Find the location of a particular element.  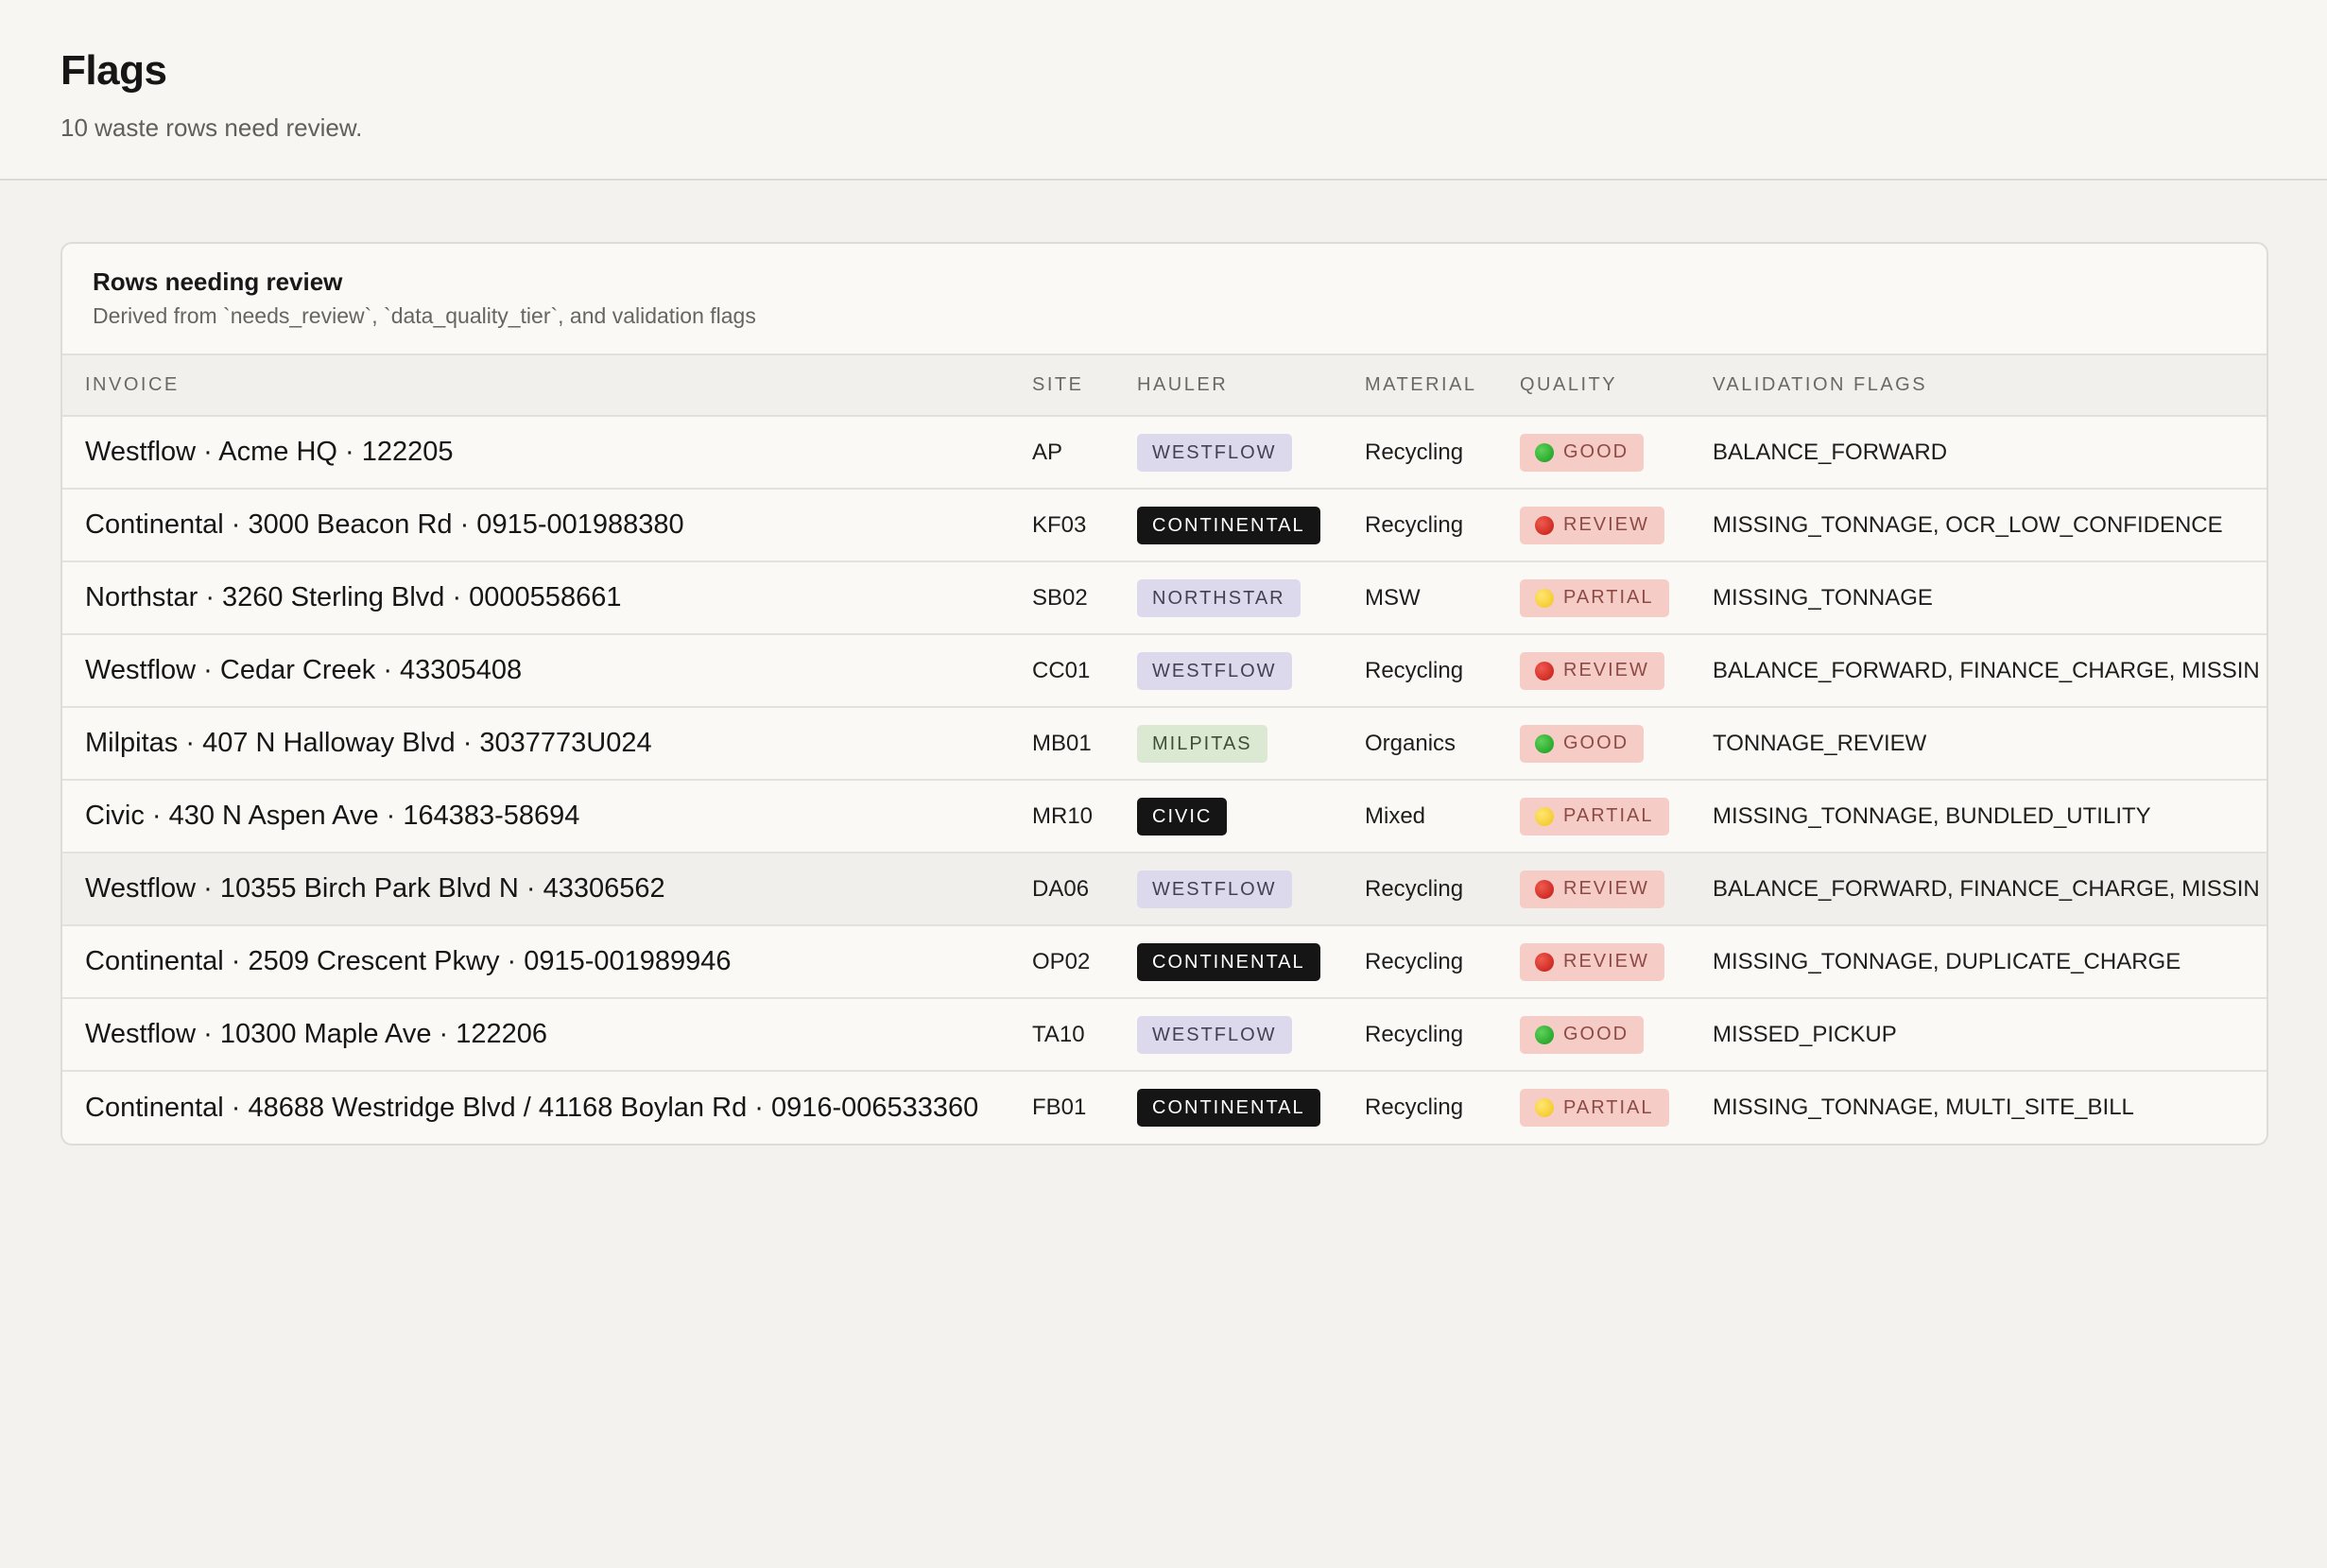

column-header-hauler: HAULER is located at coordinates (1228, 386).